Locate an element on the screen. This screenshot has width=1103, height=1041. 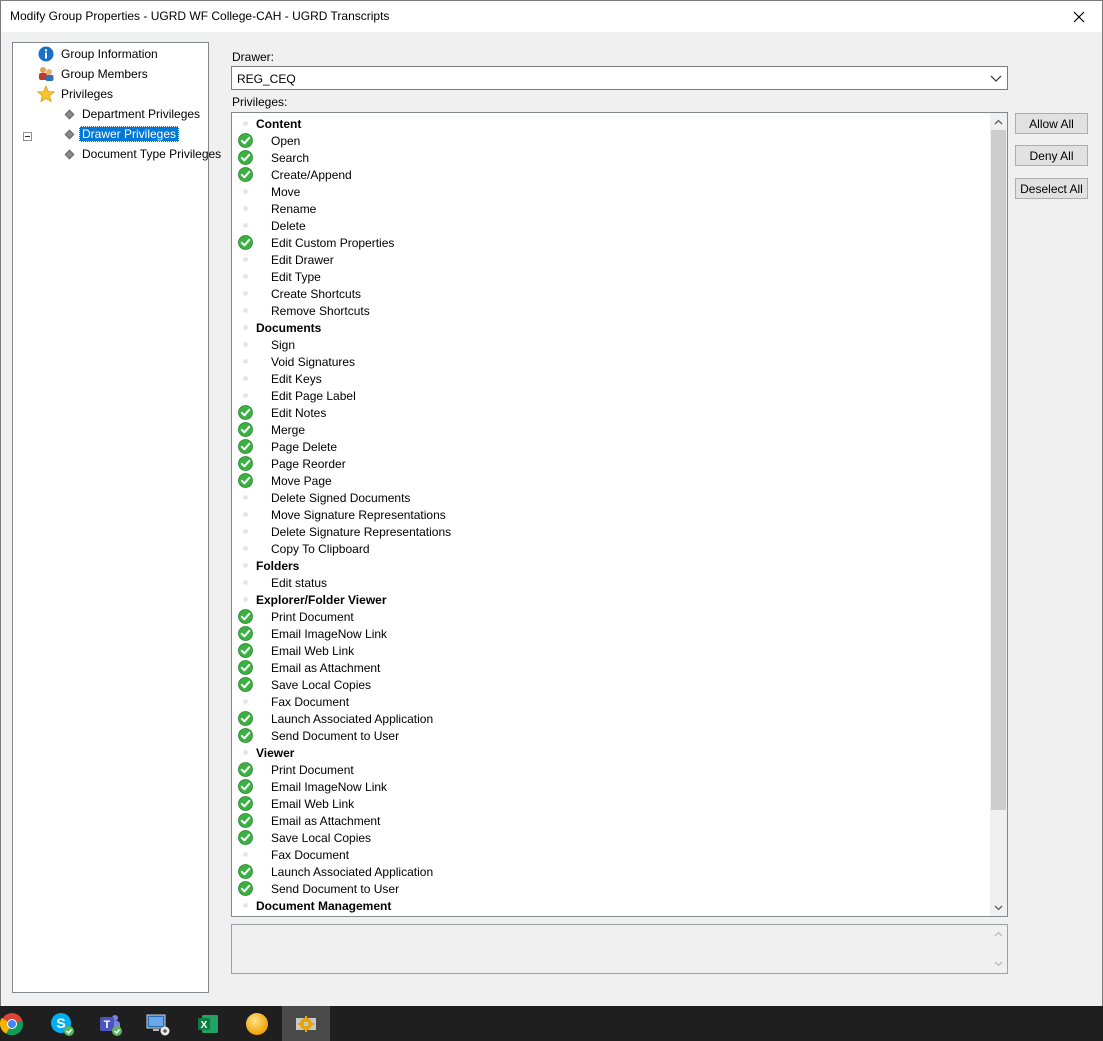
taskbar-skype: S is located at coordinates (62, 1023).